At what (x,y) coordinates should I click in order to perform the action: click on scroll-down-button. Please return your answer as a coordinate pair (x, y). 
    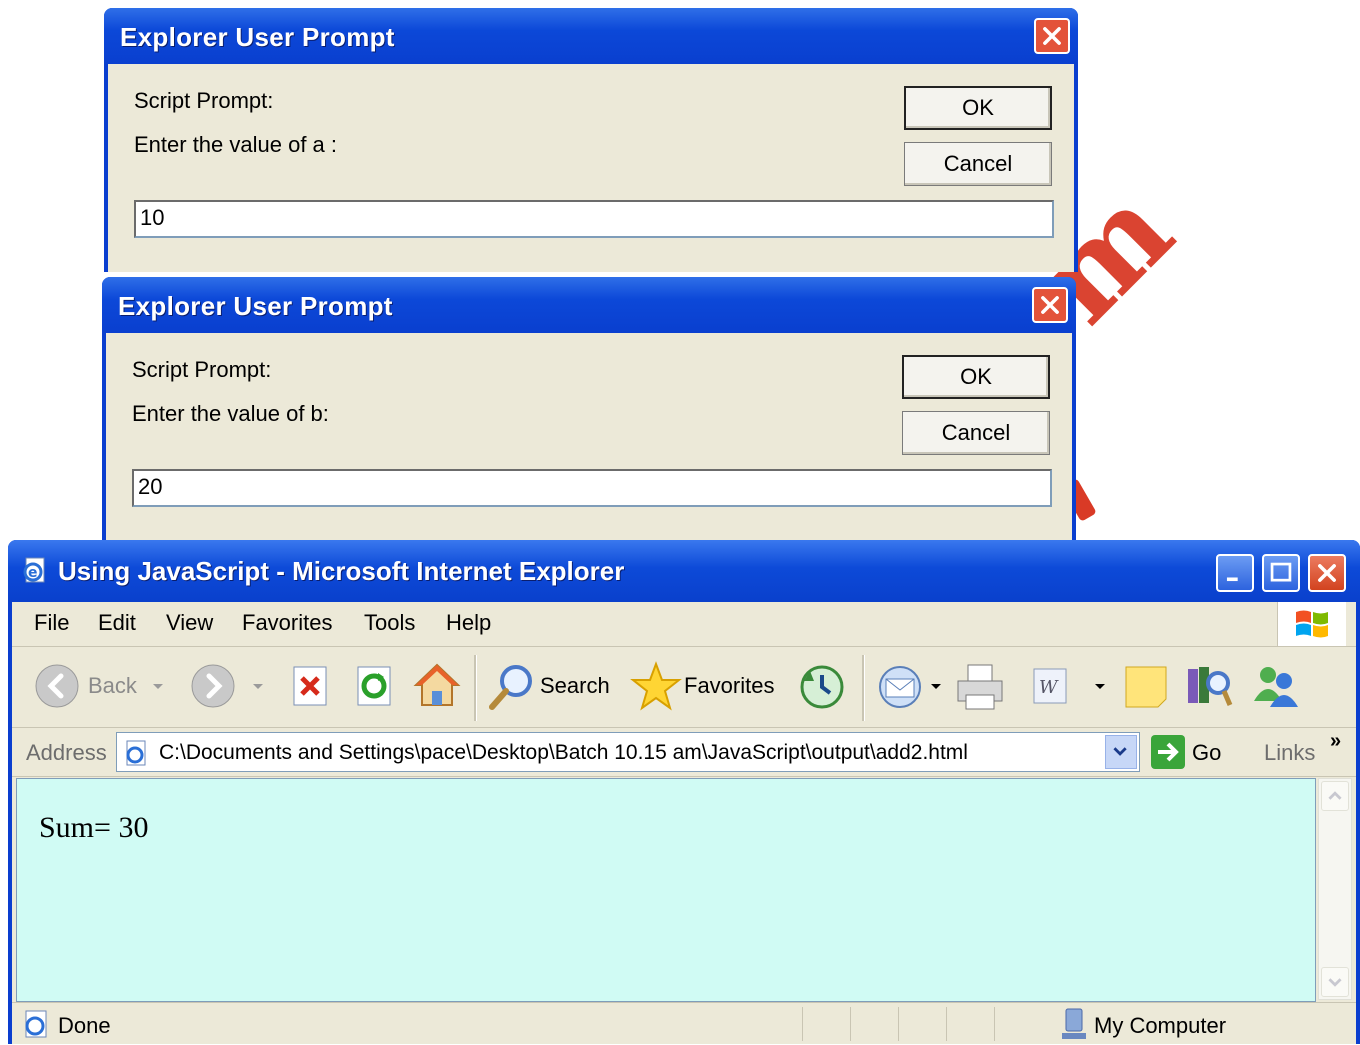
    Looking at the image, I should click on (1335, 982).